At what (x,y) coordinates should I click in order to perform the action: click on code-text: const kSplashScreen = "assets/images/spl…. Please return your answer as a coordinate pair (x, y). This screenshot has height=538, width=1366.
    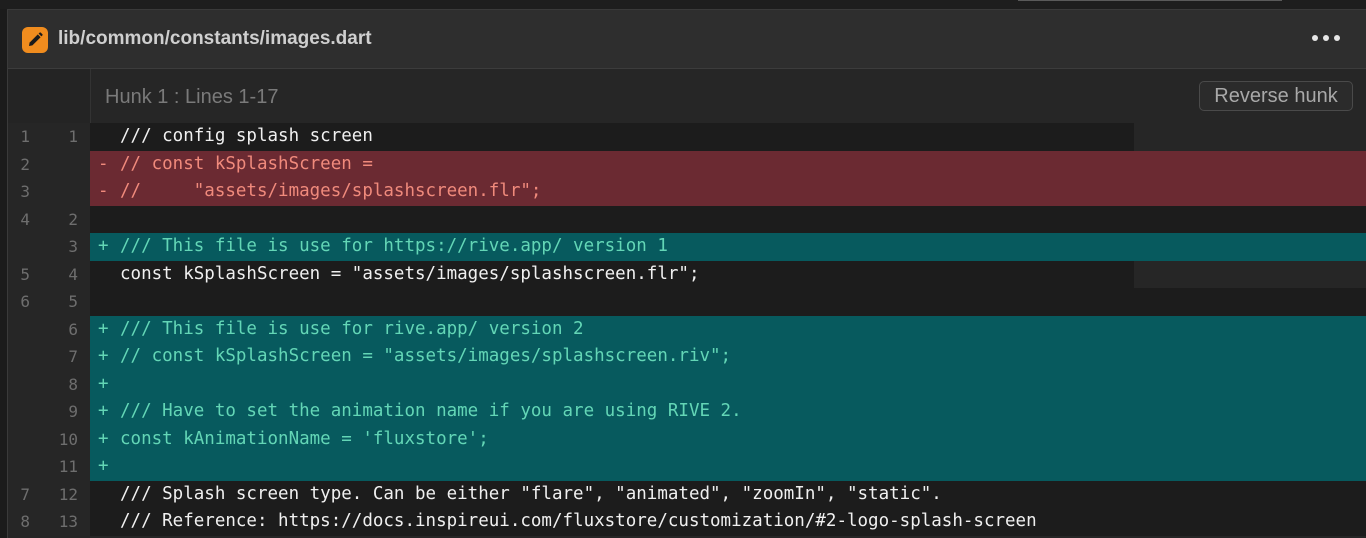
    Looking at the image, I should click on (612, 274).